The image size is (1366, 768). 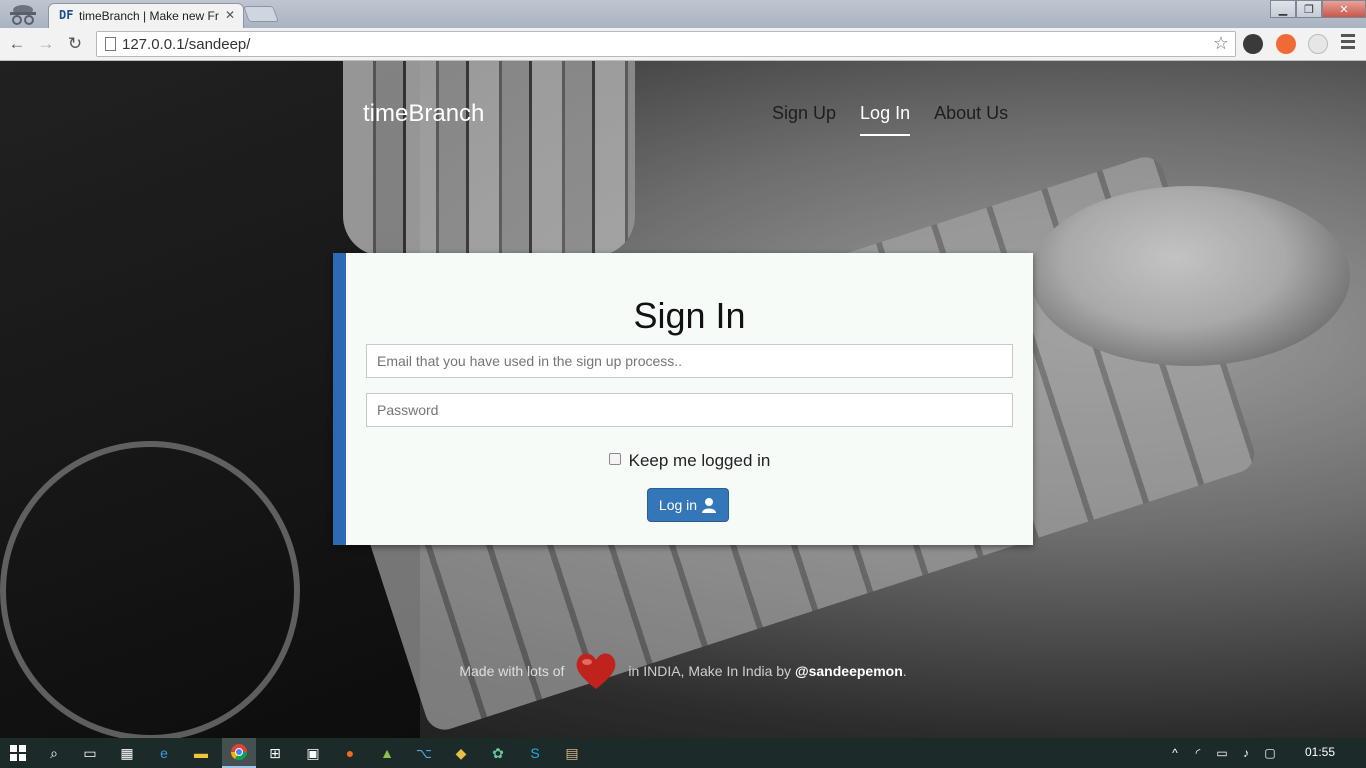 What do you see at coordinates (201, 753) in the screenshot?
I see `file-explorer-icon: ▬` at bounding box center [201, 753].